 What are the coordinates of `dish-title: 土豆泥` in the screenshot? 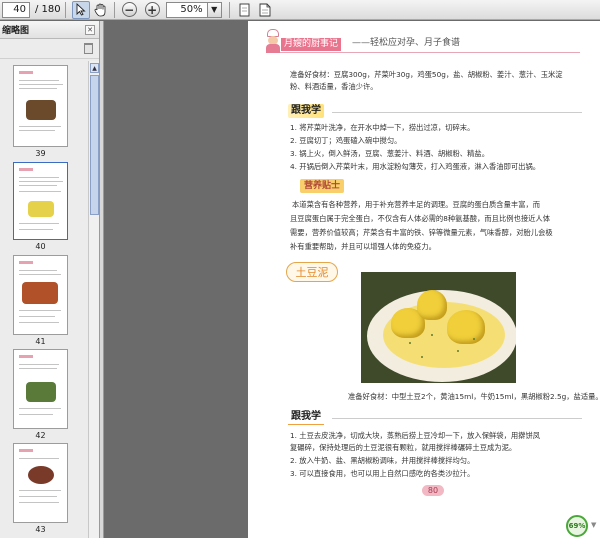 It's located at (312, 272).